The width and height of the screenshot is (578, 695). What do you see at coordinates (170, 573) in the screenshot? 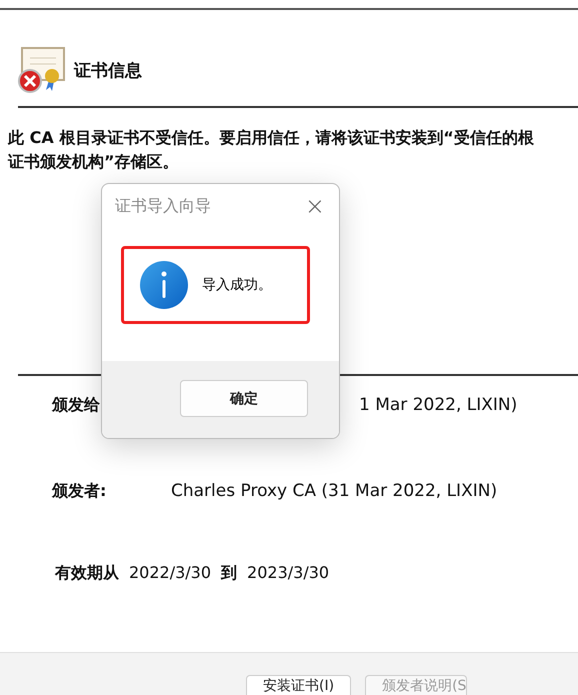
I see `valid-from: 2022/3/30` at bounding box center [170, 573].